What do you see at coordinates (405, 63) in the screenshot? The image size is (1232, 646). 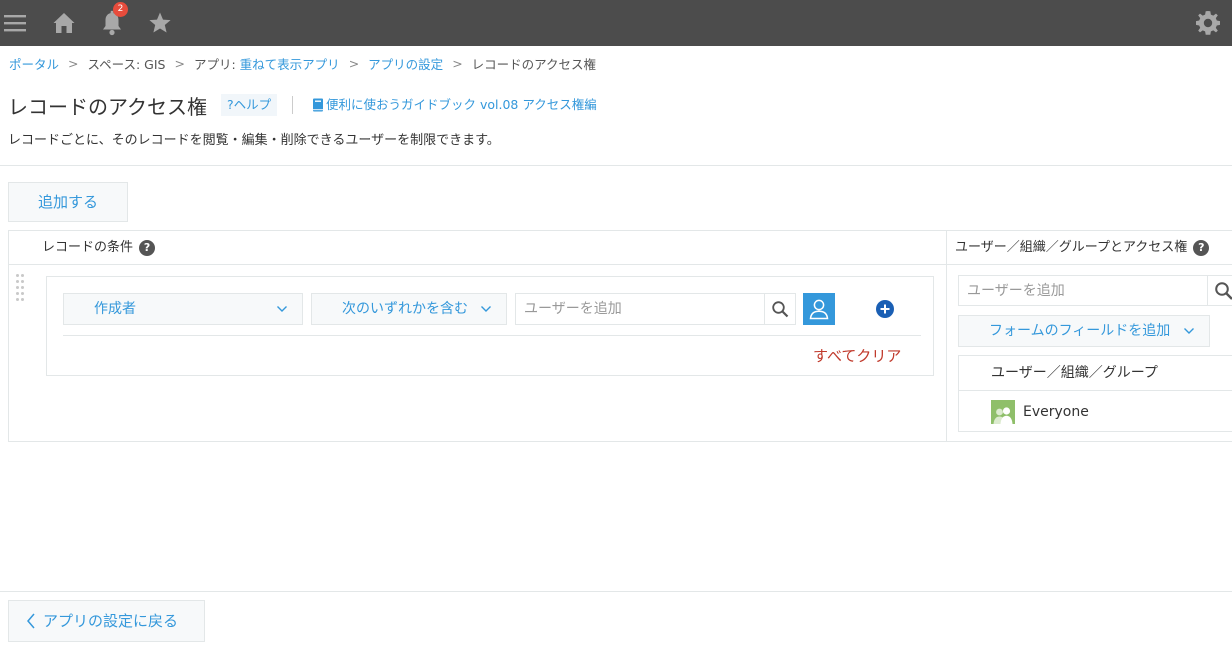 I see `breadcrumb-app-settings: アプリの設定` at bounding box center [405, 63].